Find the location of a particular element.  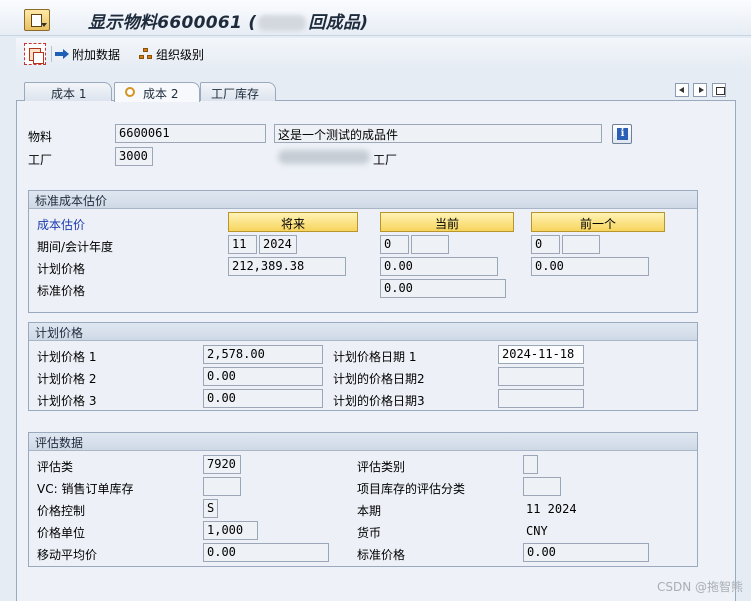

toolbar-separator is located at coordinates (51, 54).